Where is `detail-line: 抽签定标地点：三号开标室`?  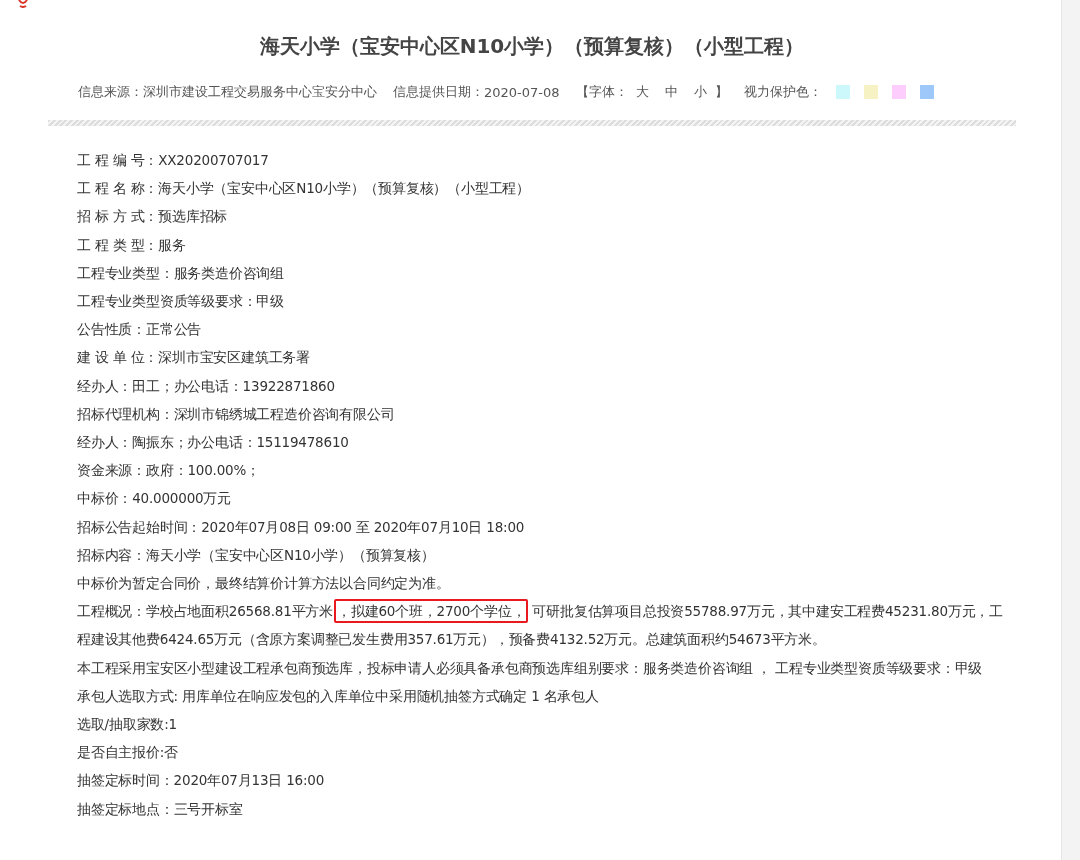 detail-line: 抽签定标地点：三号开标室 is located at coordinates (160, 809).